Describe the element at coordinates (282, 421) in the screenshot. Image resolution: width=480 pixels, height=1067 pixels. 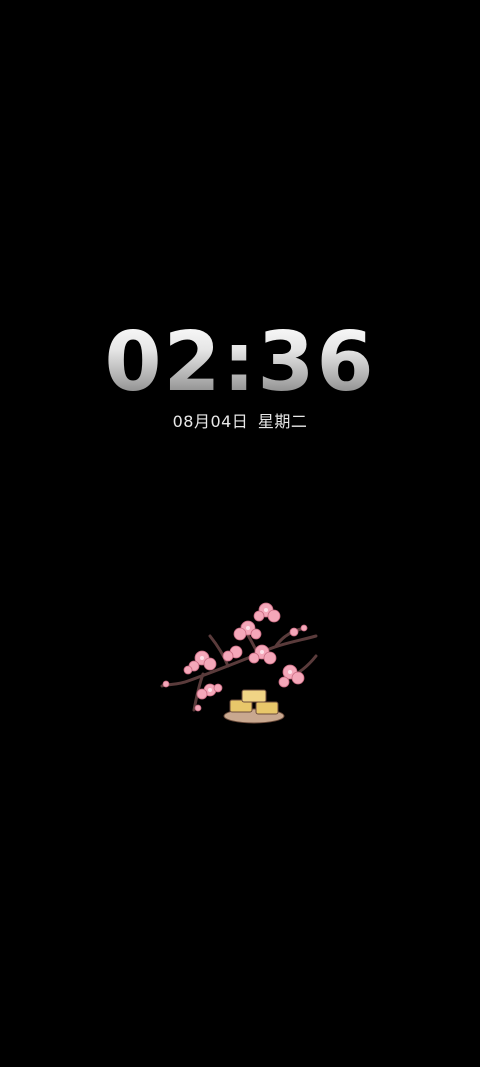
I see `clock-weekday: 星期二` at that location.